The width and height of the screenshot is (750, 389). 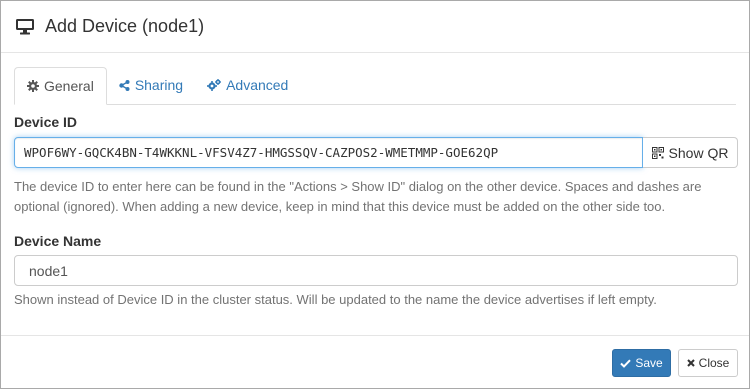 I want to click on close-button: Close, so click(x=708, y=363).